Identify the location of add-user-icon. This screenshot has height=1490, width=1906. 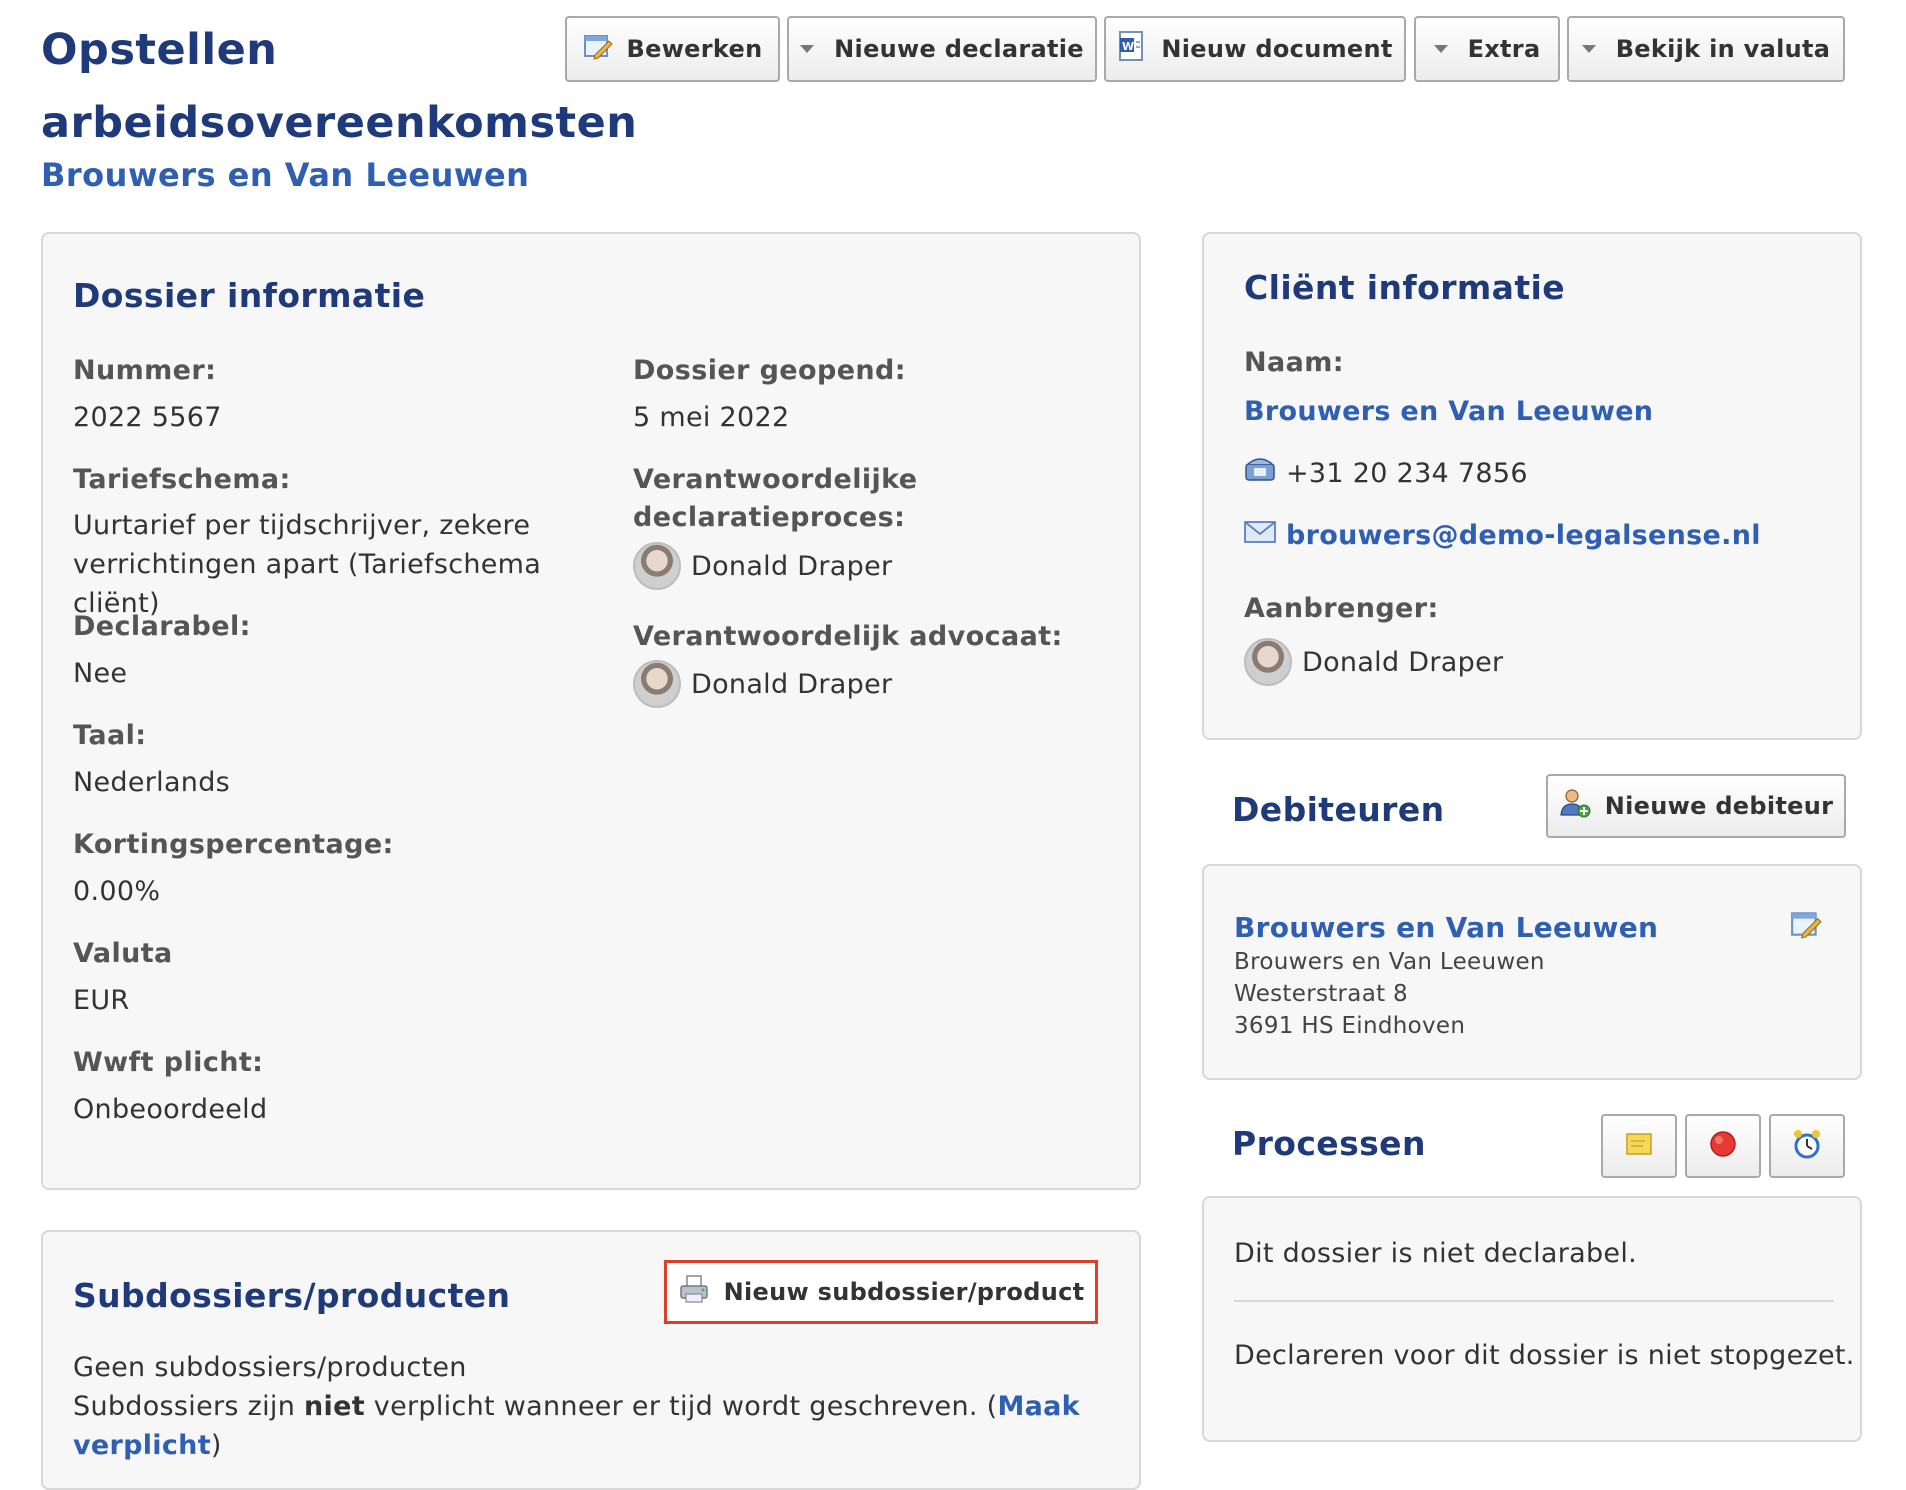
(1575, 806).